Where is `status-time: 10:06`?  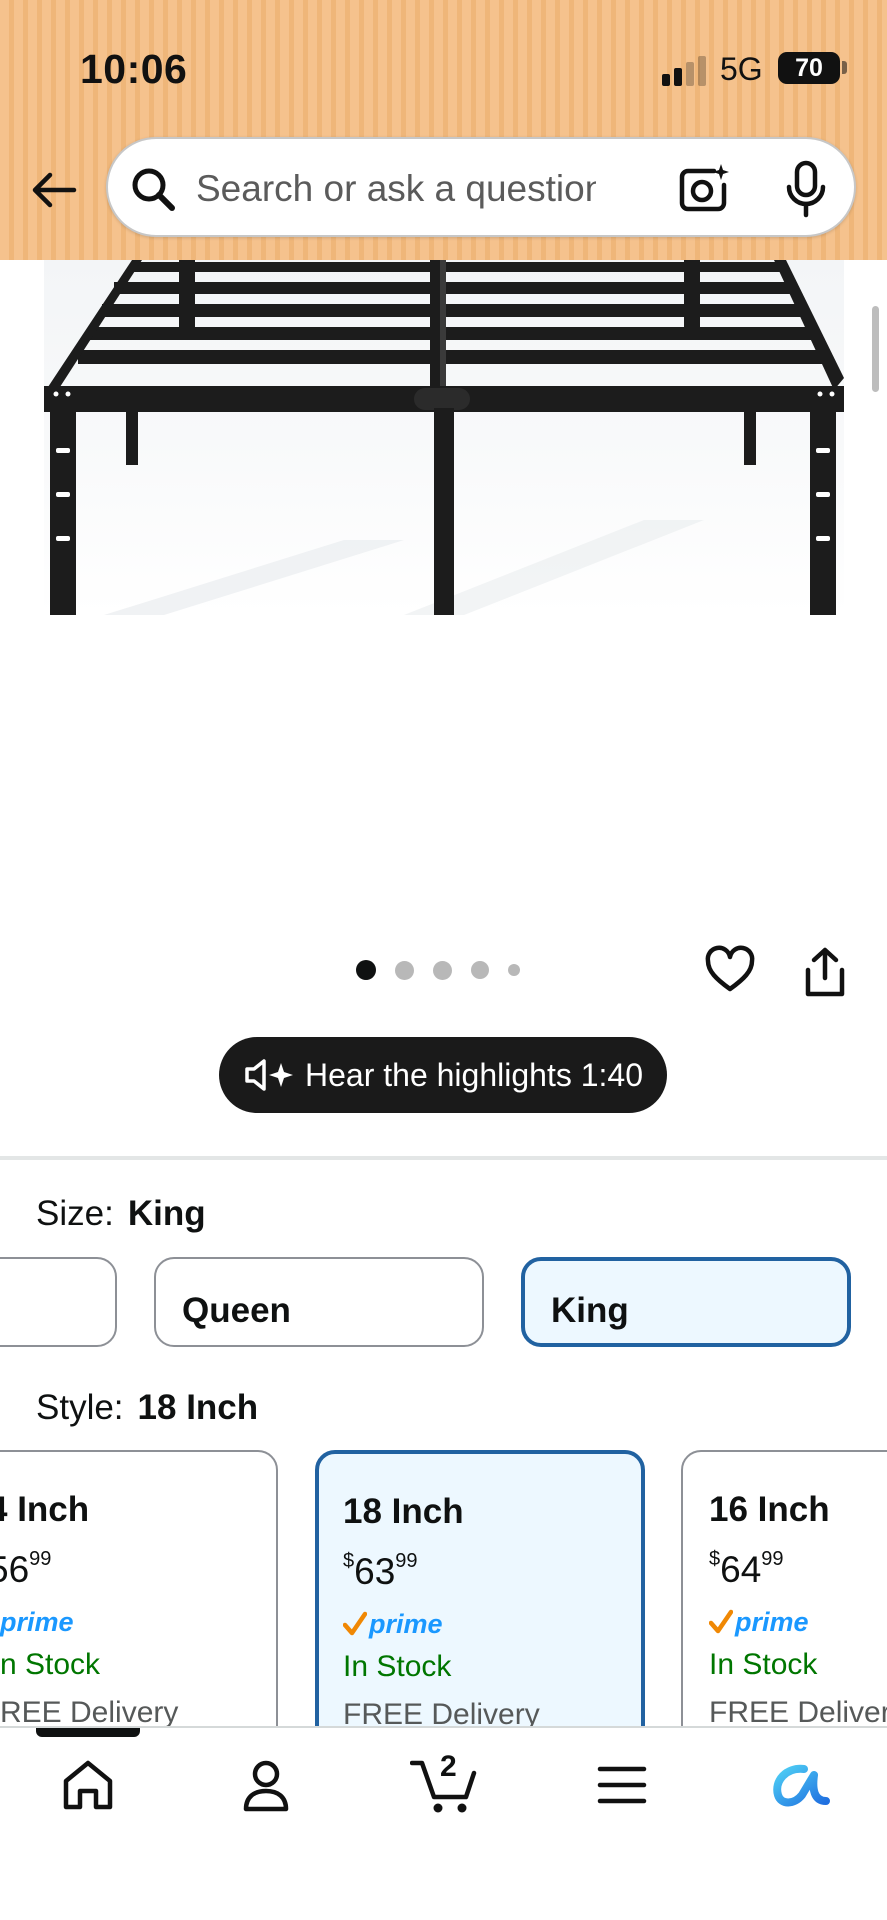
status-time: 10:06 is located at coordinates (134, 69).